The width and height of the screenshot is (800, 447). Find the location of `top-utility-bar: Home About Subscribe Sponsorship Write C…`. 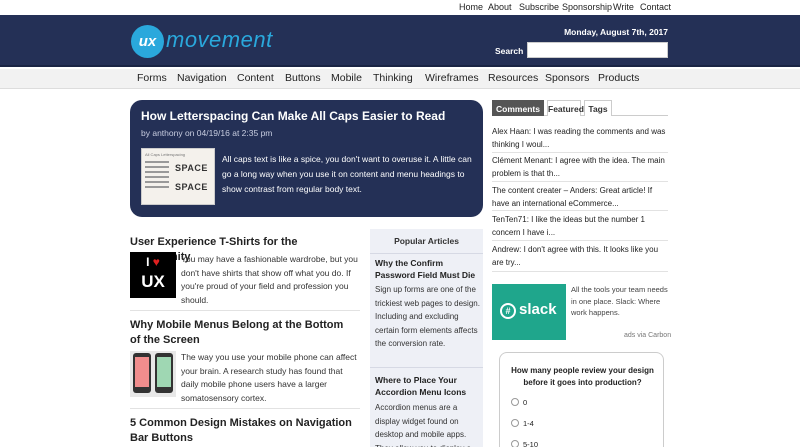

top-utility-bar: Home About Subscribe Sponsorship Write C… is located at coordinates (400, 7).